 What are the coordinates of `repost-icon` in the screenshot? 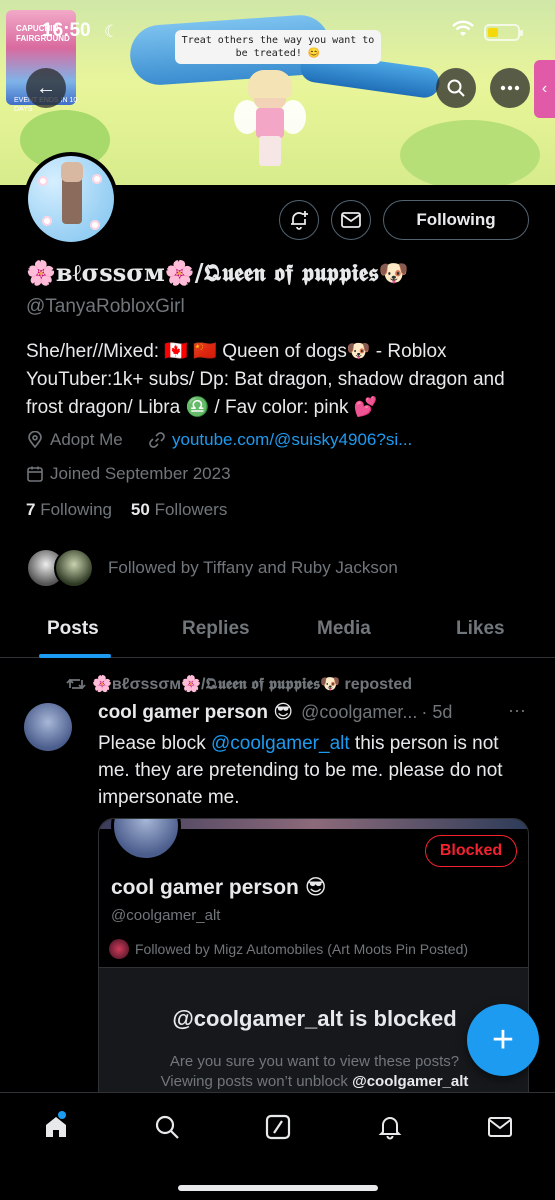 It's located at (76, 684).